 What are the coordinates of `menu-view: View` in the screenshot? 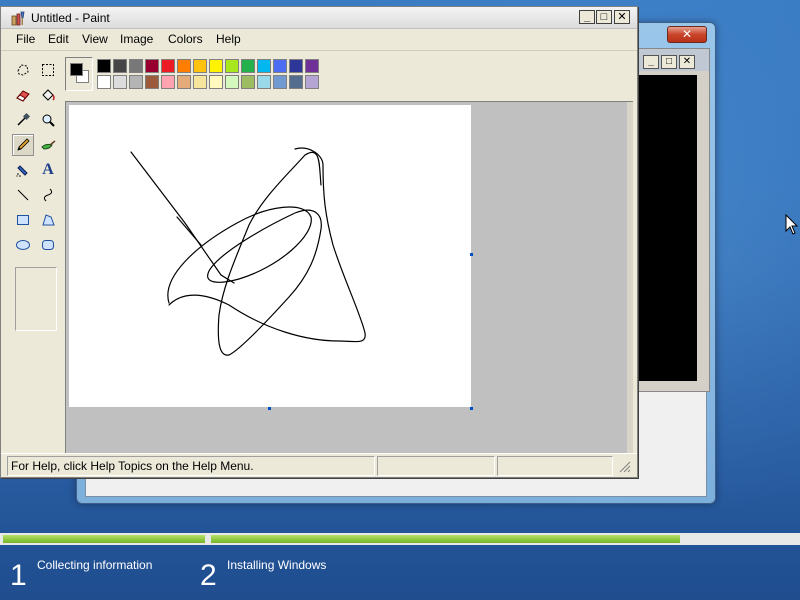 It's located at (95, 39).